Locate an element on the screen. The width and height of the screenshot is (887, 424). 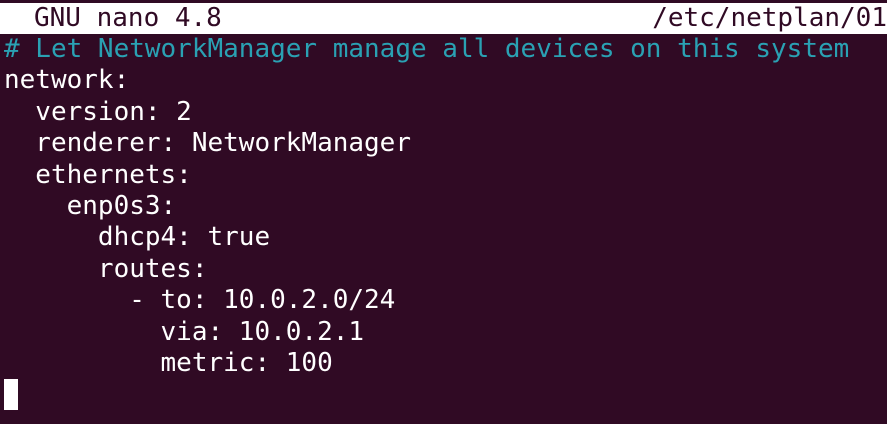
code-line: enp0s3: is located at coordinates (90, 205).